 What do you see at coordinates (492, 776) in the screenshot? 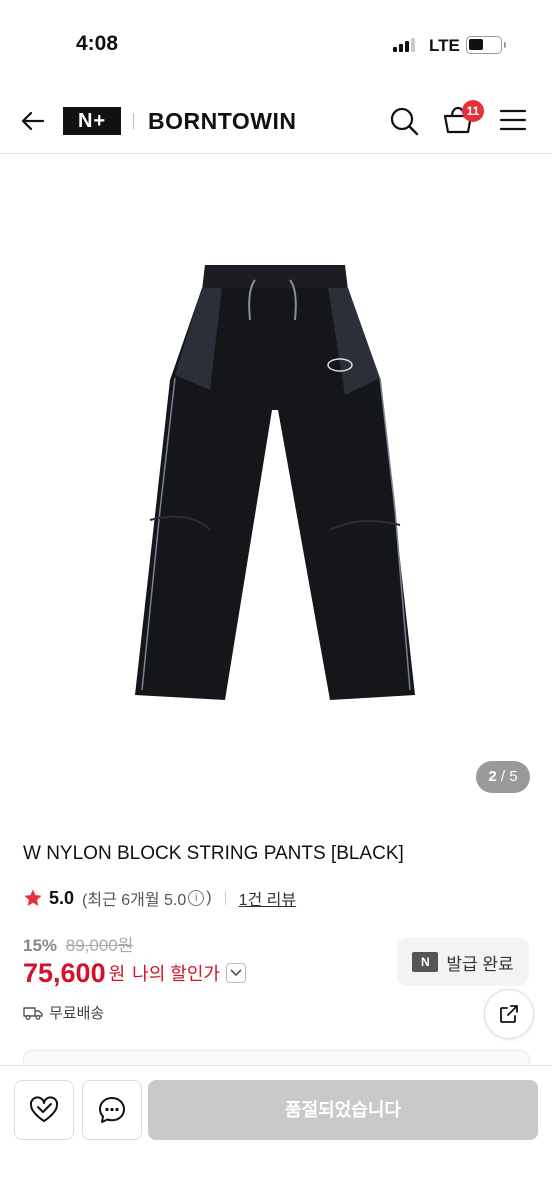
I see `pager-current: 2` at bounding box center [492, 776].